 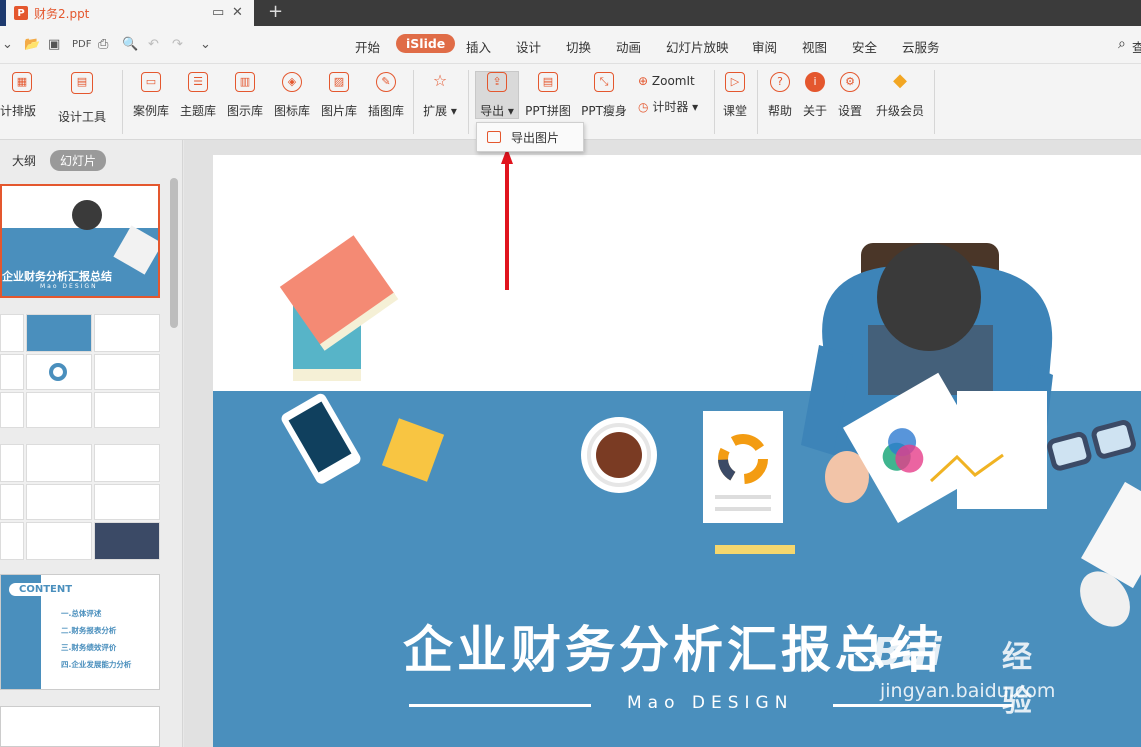 I want to click on sticky-note, so click(x=413, y=450).